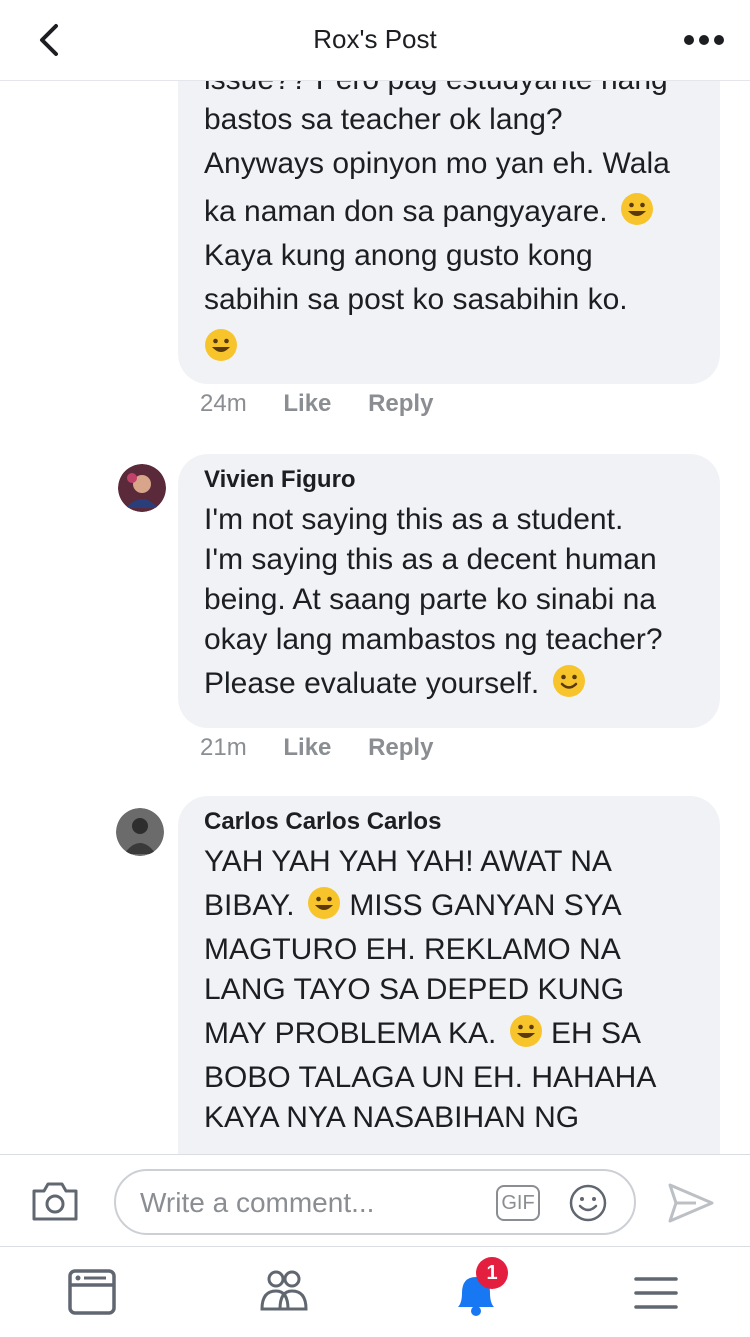 Image resolution: width=750 pixels, height=1337 pixels. What do you see at coordinates (704, 40) in the screenshot?
I see `more-horizontal-icon` at bounding box center [704, 40].